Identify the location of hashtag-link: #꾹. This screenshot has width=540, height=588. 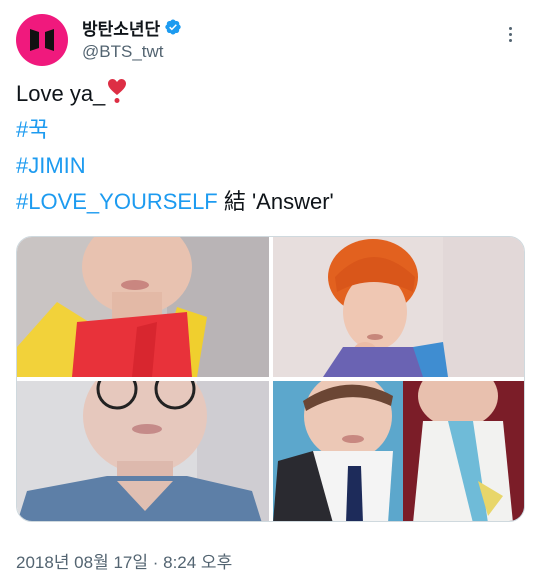
(32, 129).